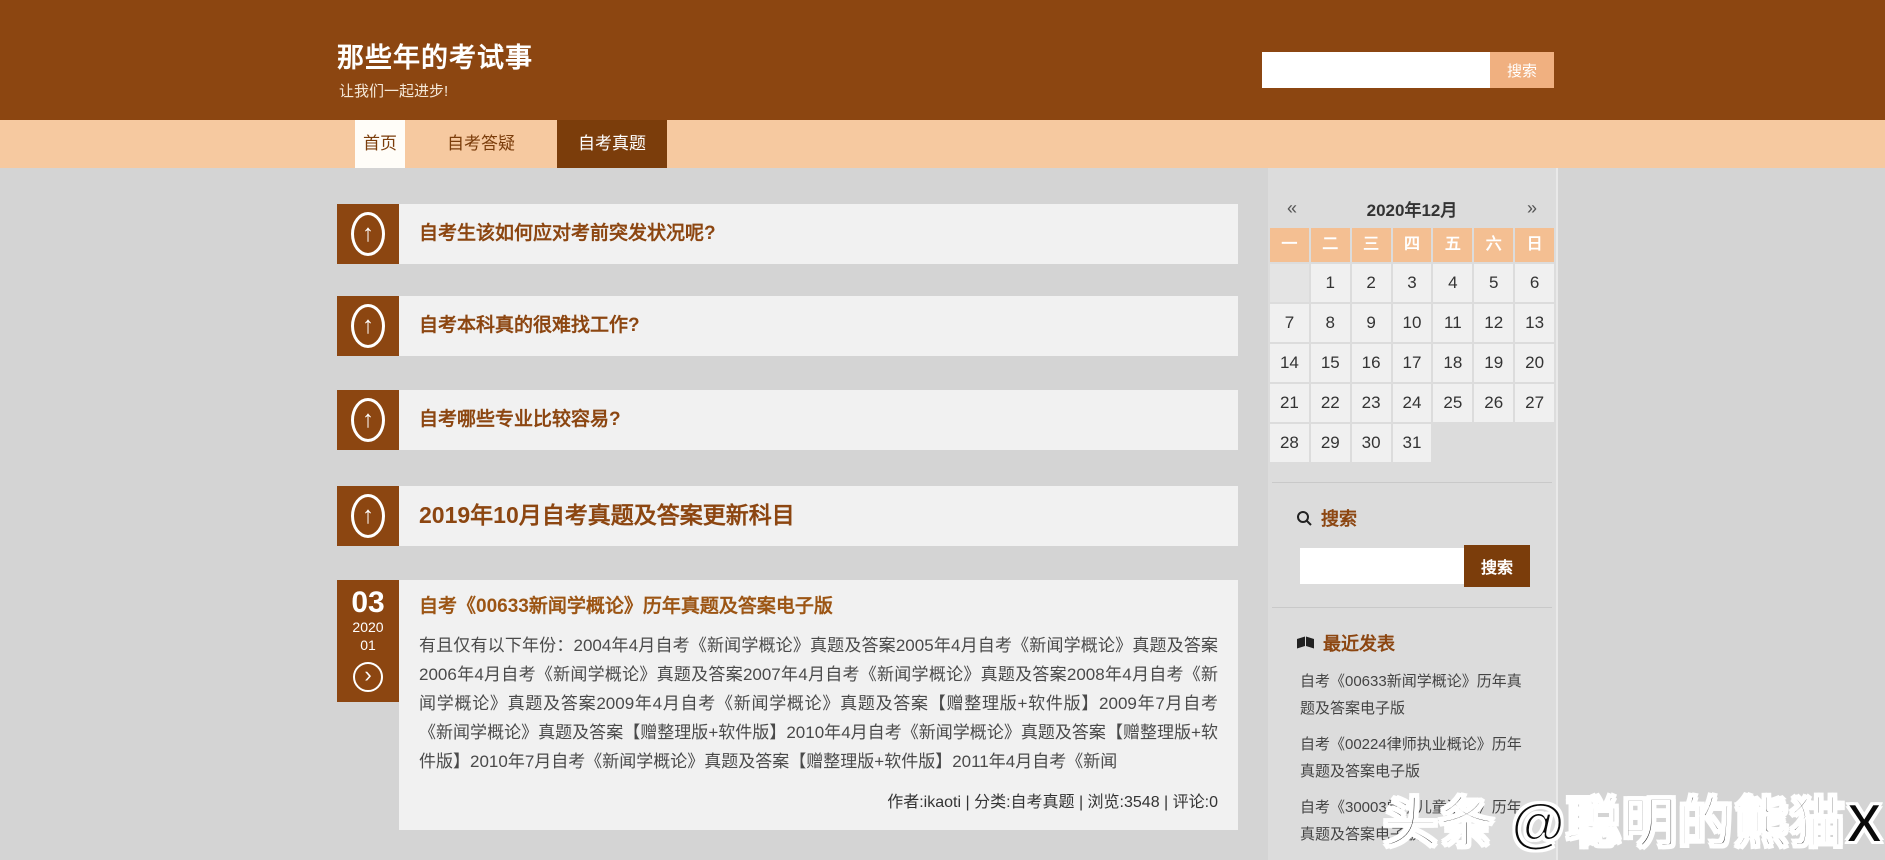  I want to click on calendar-weekday: 三, so click(1371, 245).